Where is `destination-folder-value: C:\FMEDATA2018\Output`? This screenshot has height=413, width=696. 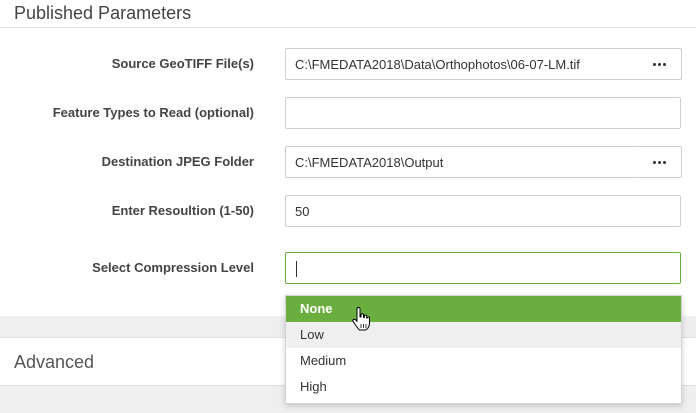
destination-folder-value: C:\FMEDATA2018\Output is located at coordinates (369, 162).